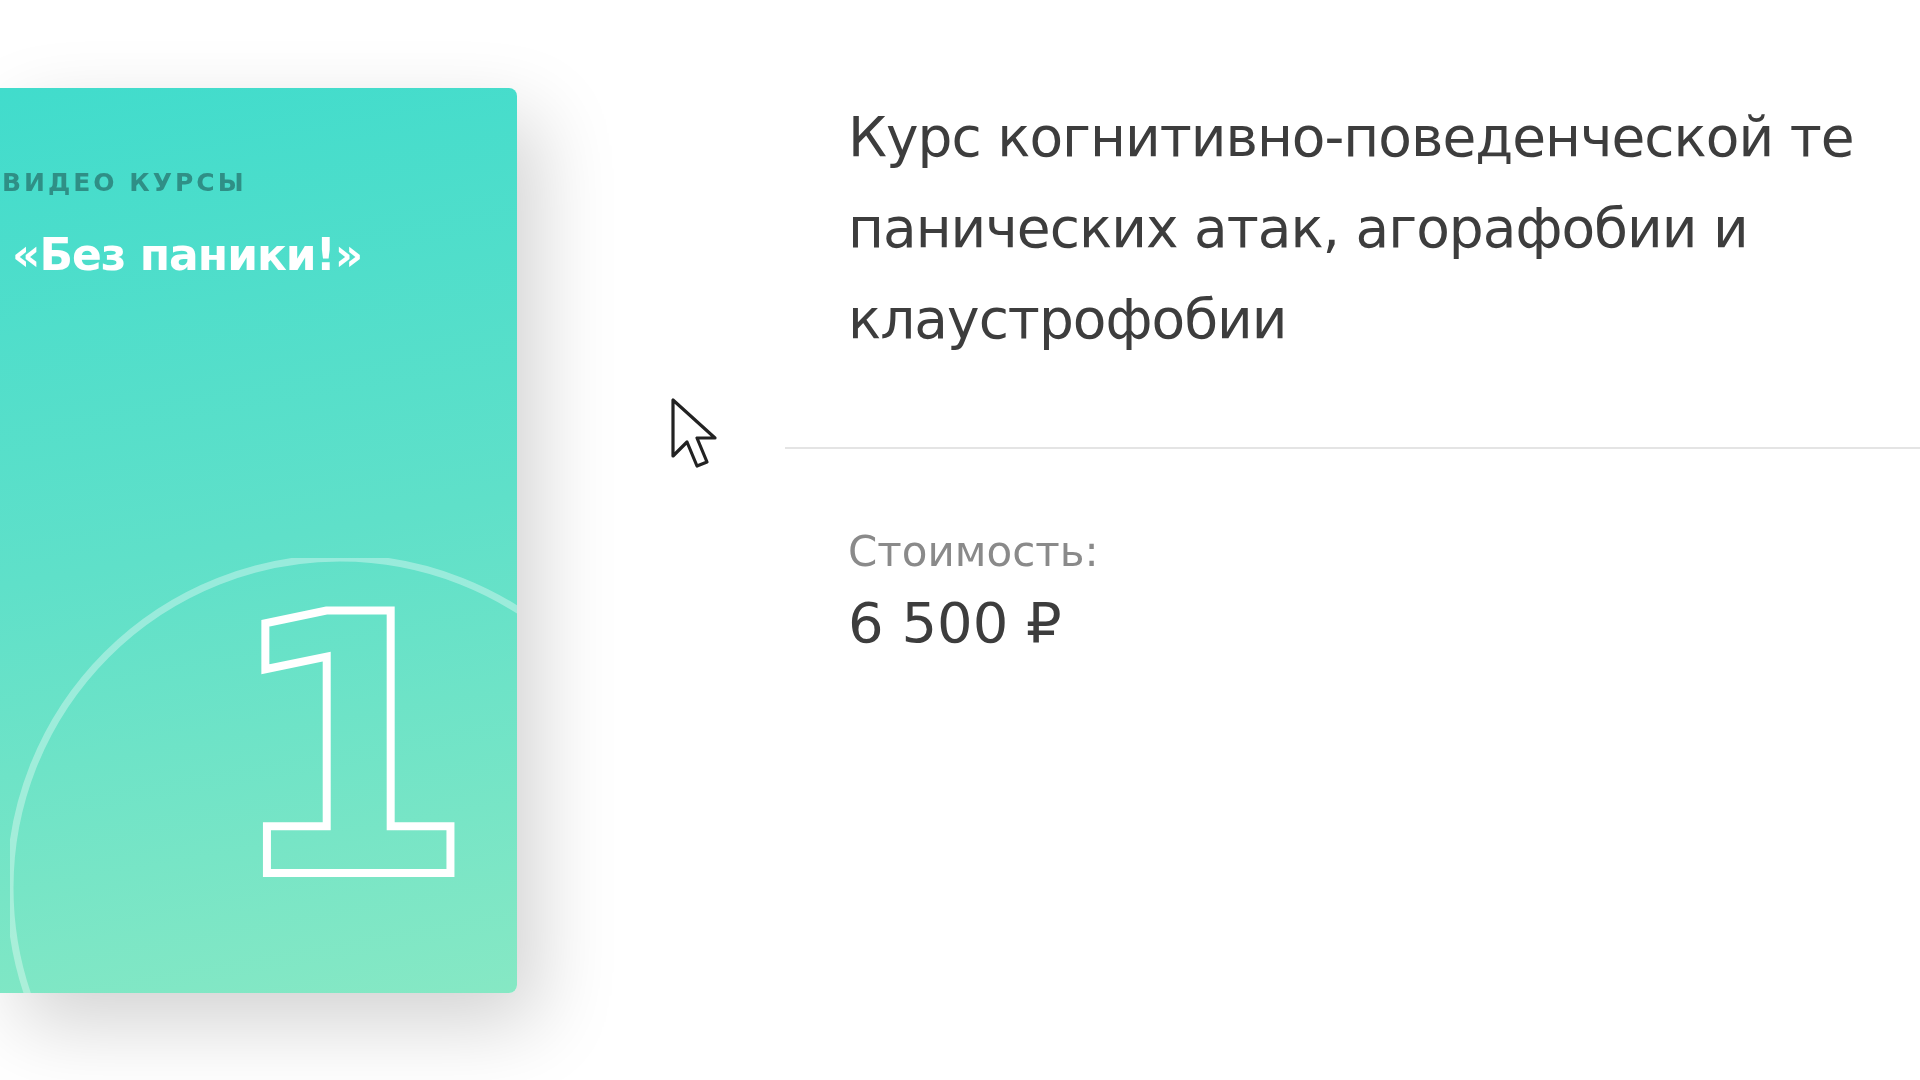 This screenshot has height=1080, width=1920. What do you see at coordinates (955, 622) in the screenshot?
I see `price: 6 500 ₽` at bounding box center [955, 622].